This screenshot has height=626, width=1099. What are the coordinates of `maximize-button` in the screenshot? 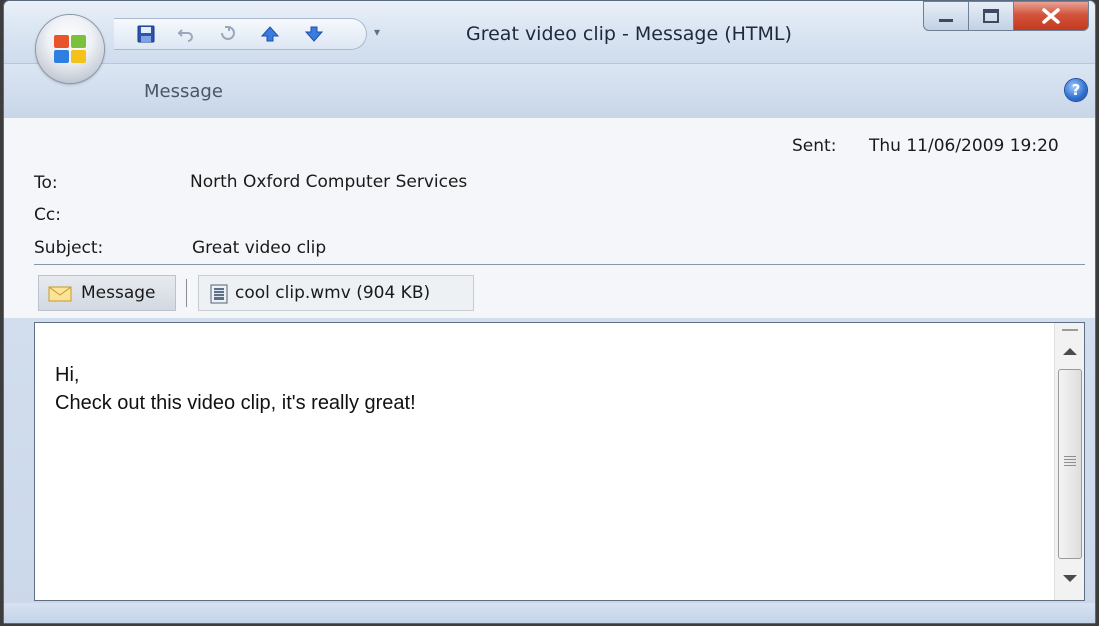 It's located at (991, 16).